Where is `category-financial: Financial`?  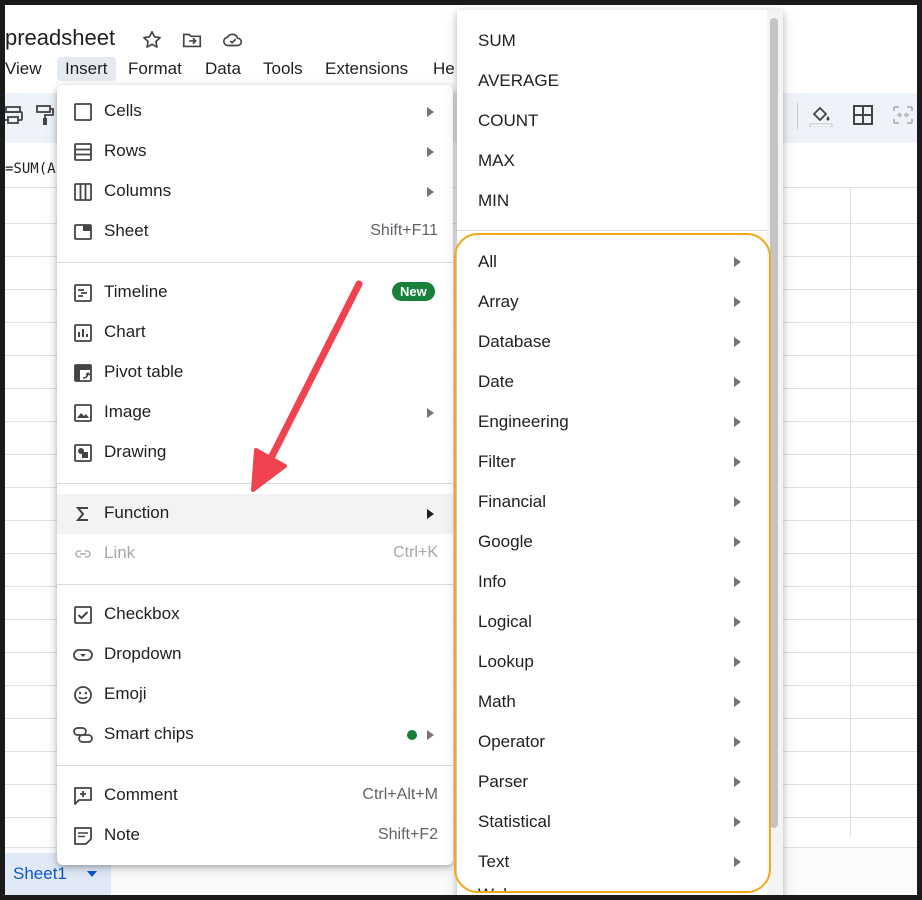
category-financial: Financial is located at coordinates (612, 502).